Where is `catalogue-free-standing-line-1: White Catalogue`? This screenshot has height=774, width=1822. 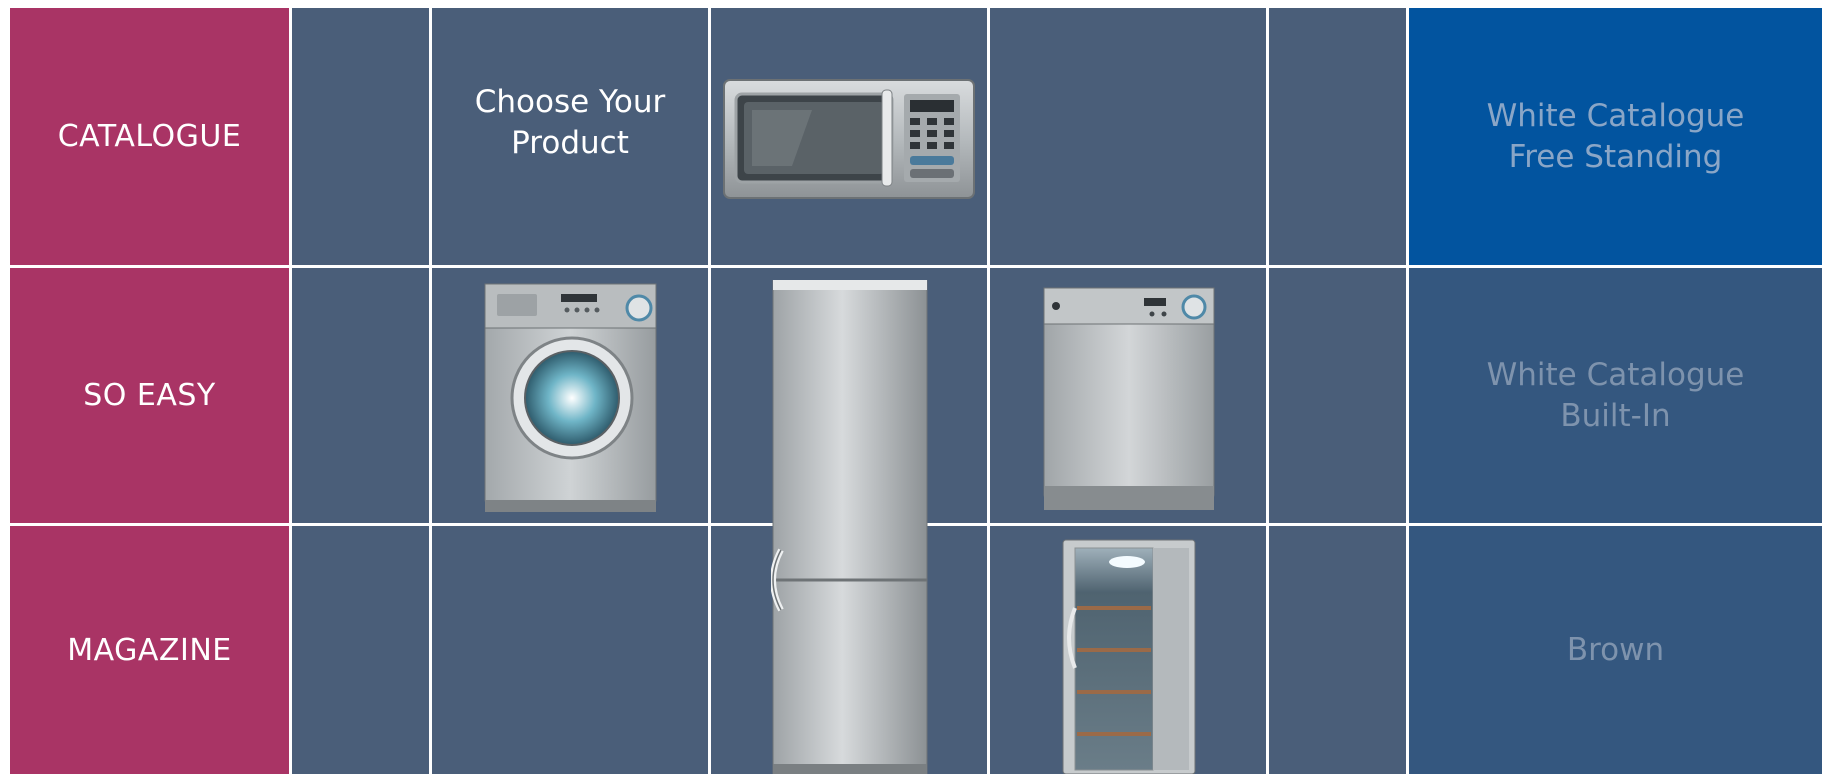 catalogue-free-standing-line-1: White Catalogue is located at coordinates (1615, 115).